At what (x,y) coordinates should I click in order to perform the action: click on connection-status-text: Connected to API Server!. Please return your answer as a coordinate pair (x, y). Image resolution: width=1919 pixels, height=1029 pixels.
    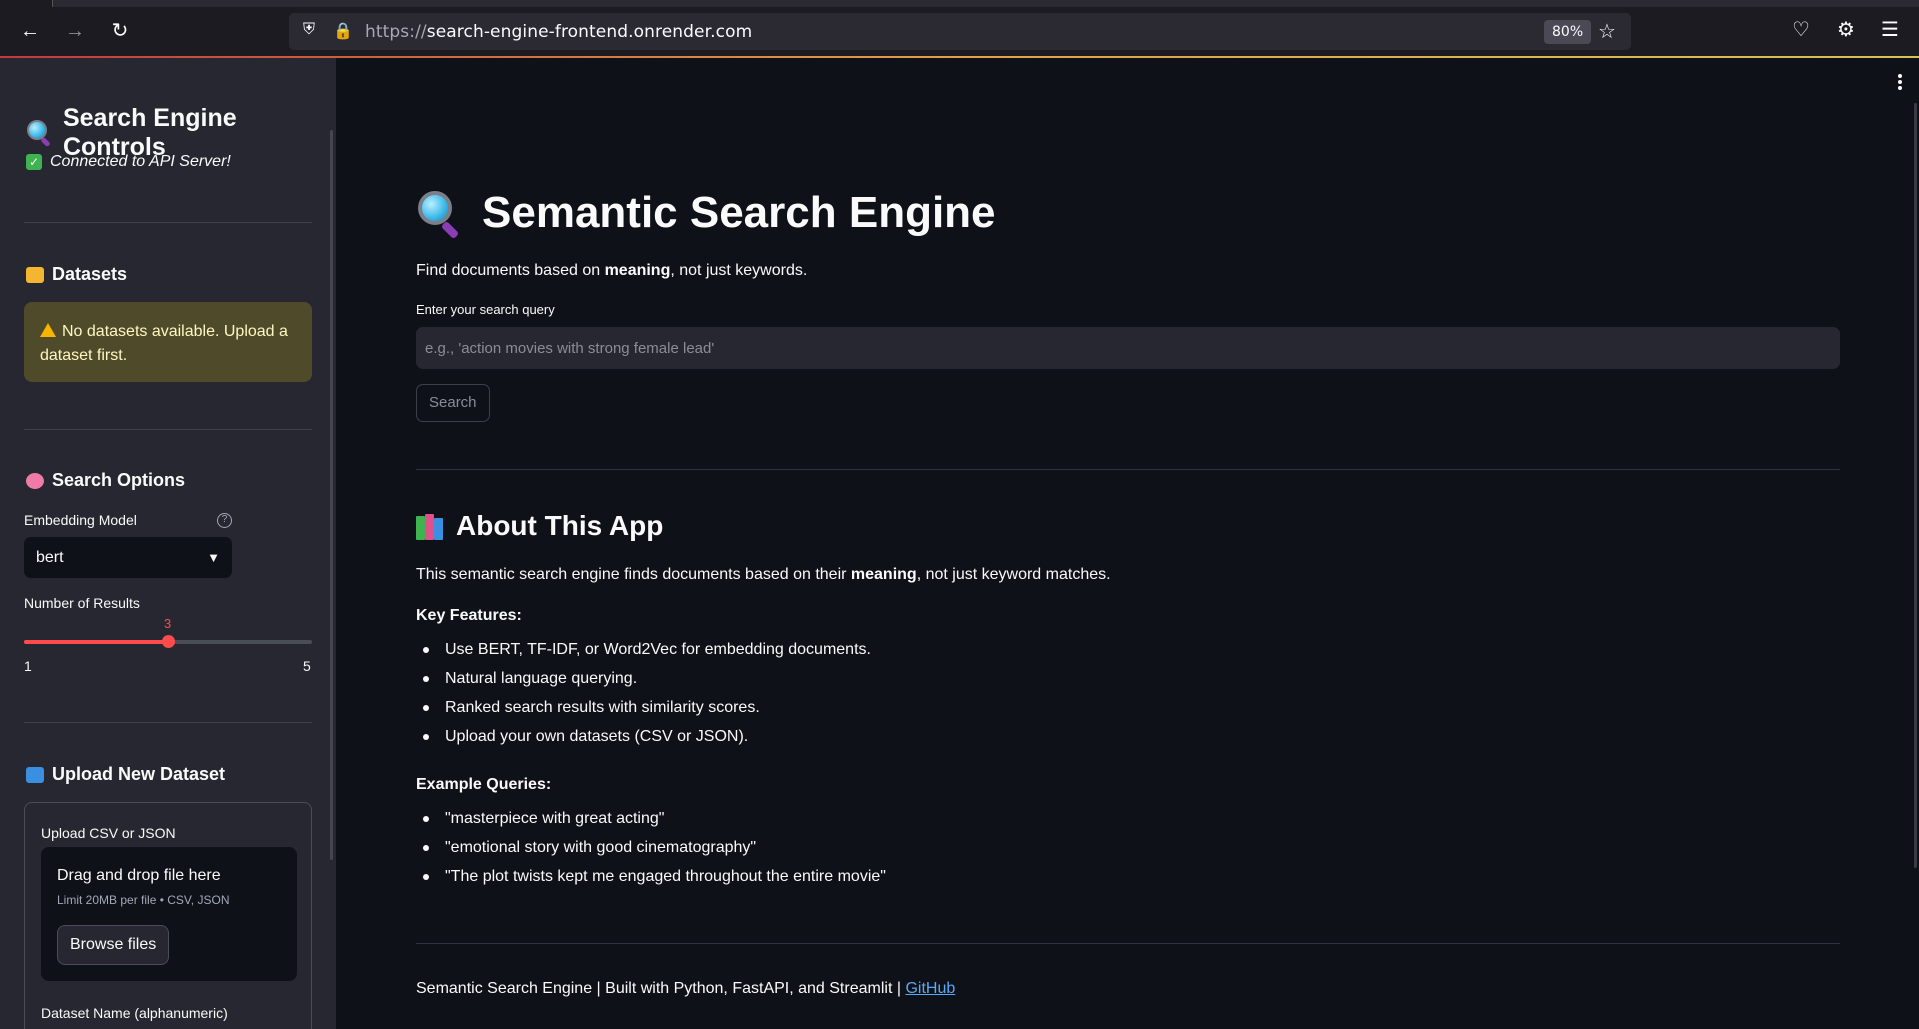
    Looking at the image, I should click on (140, 161).